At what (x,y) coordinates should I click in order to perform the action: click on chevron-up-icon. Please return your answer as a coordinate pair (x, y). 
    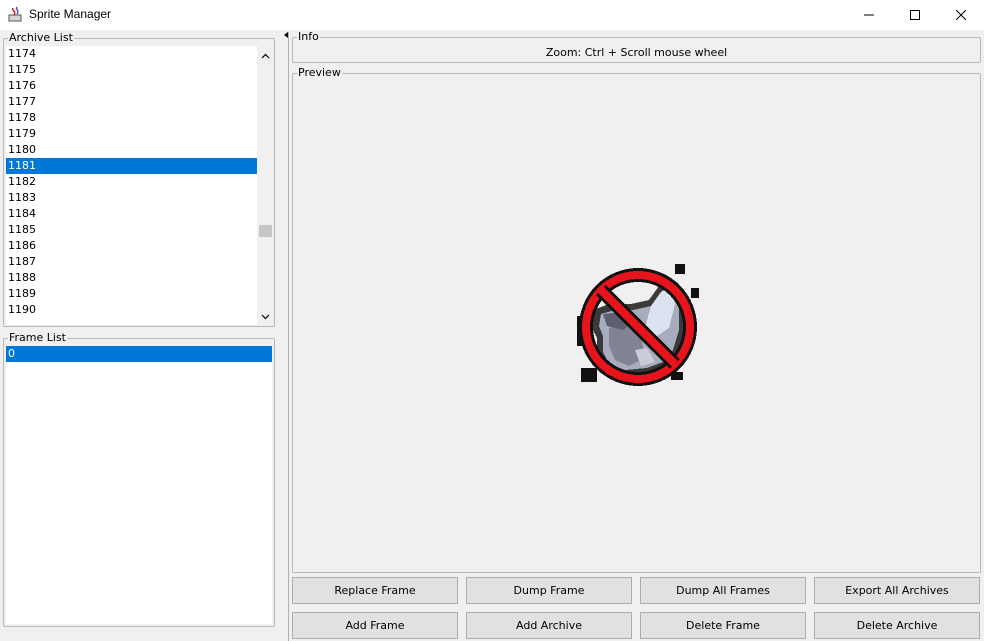
    Looking at the image, I should click on (265, 55).